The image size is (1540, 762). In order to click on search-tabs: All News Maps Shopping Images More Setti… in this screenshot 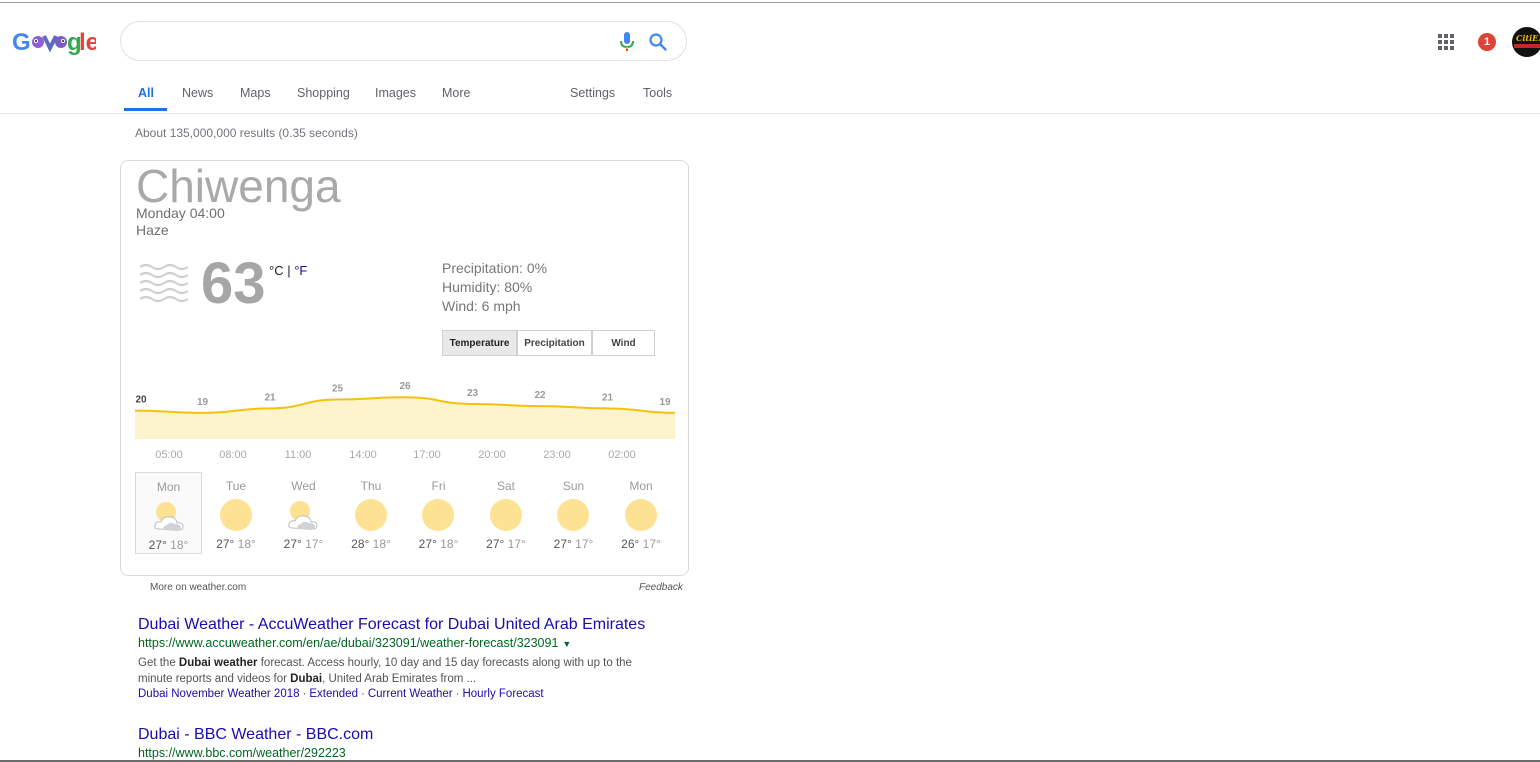, I will do `click(770, 100)`.